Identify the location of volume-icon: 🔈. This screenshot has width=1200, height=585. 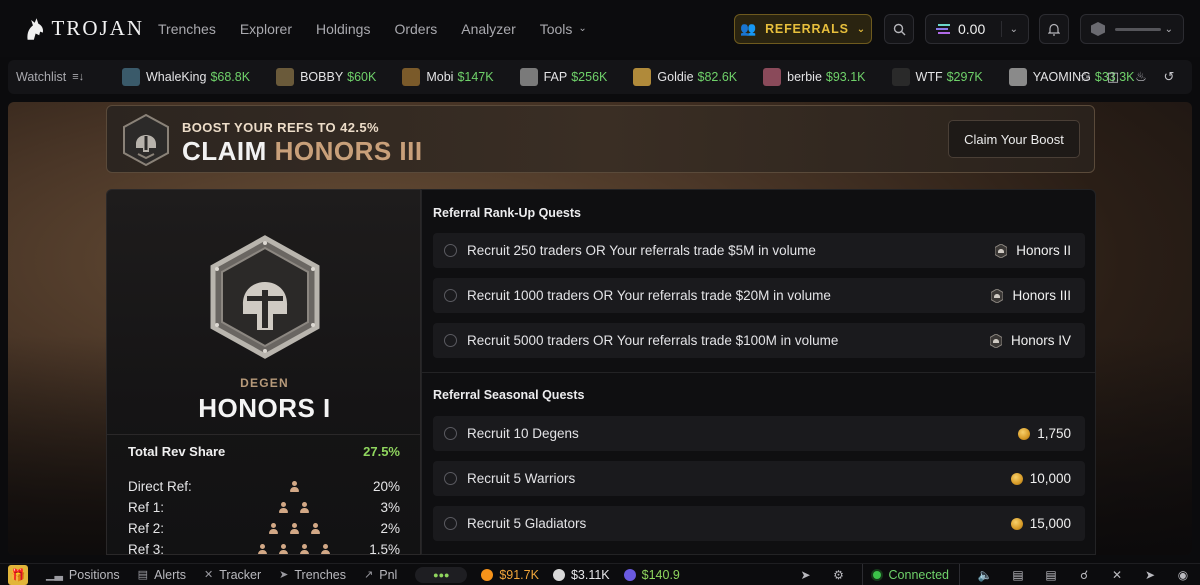
(985, 575).